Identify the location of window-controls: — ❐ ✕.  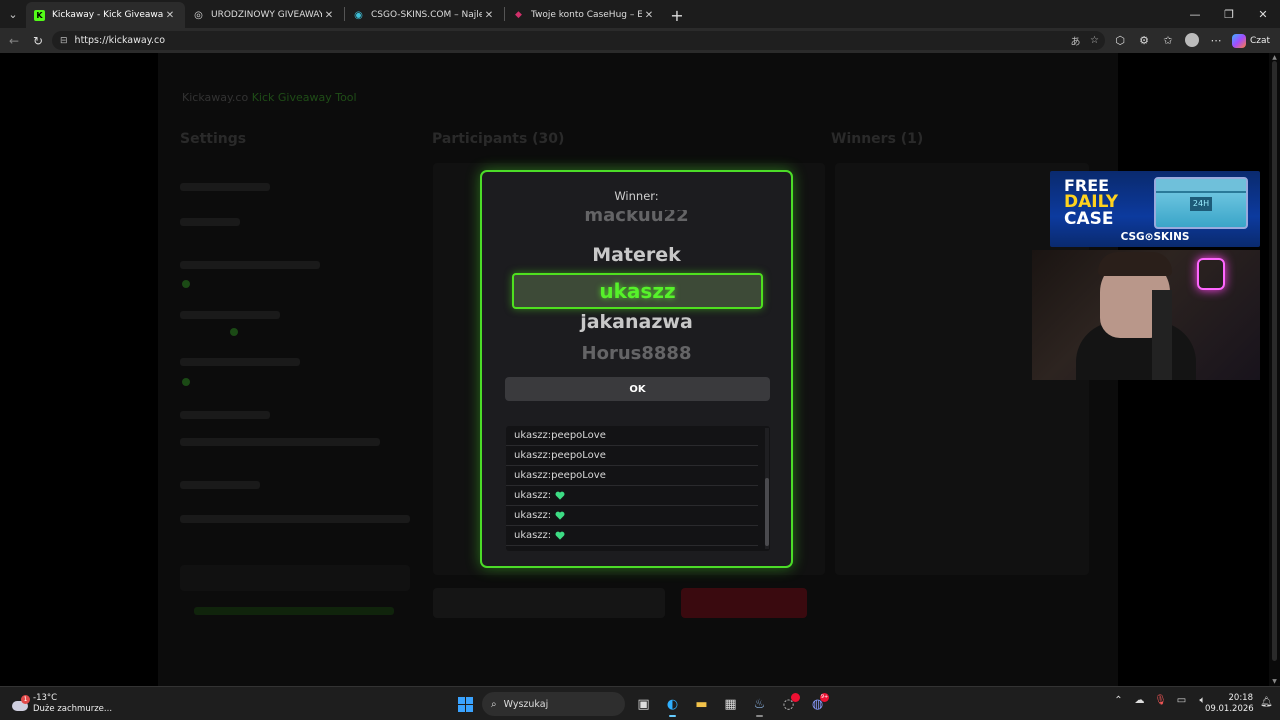
(1229, 14).